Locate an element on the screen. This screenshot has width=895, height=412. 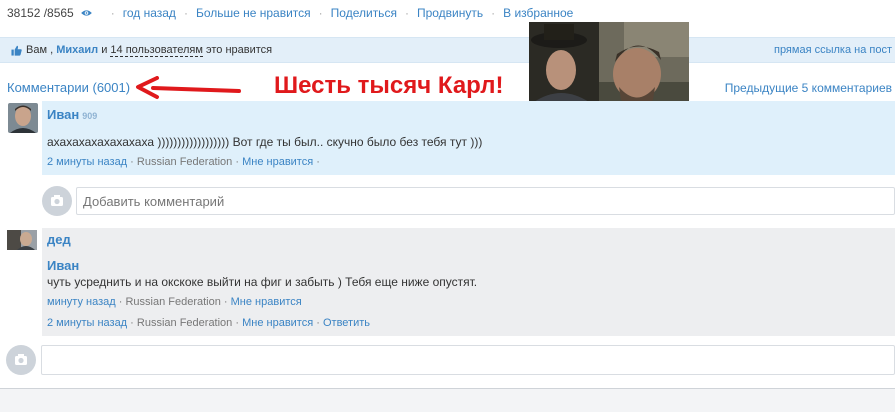
comment-author: дед is located at coordinates (59, 239).